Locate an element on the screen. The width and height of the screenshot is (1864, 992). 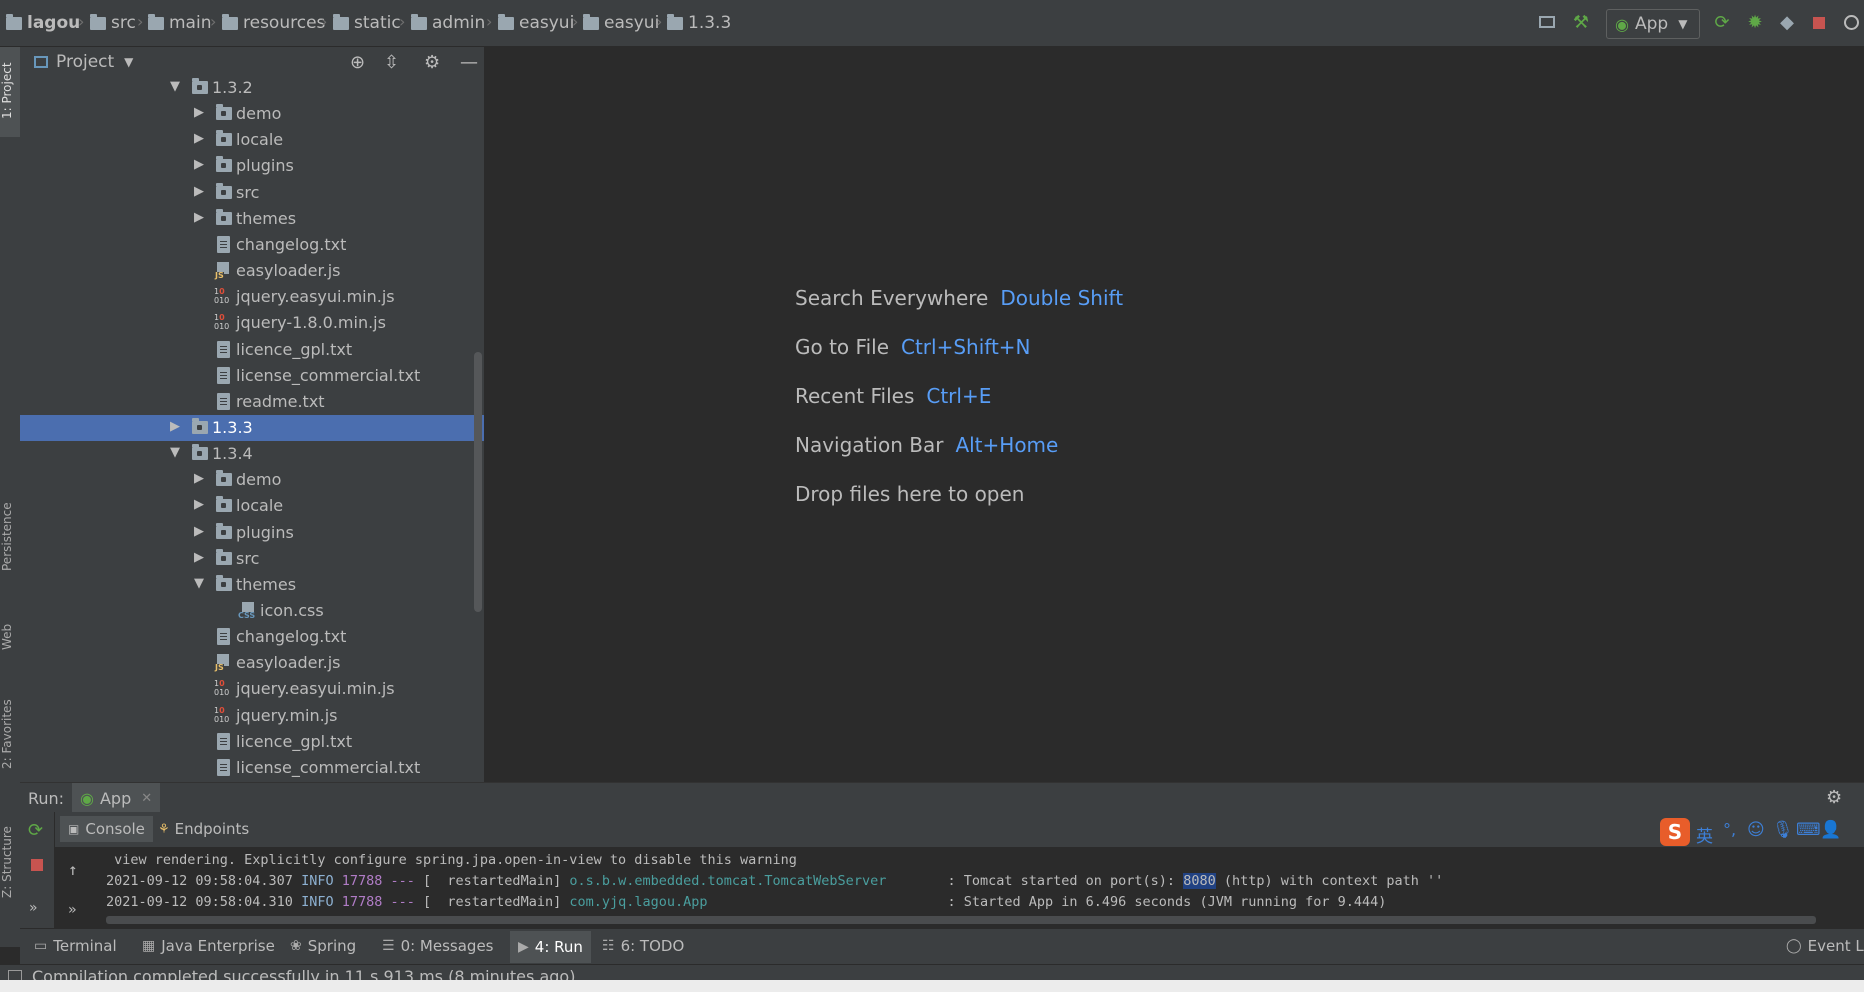
console-hscrollbar is located at coordinates (961, 920).